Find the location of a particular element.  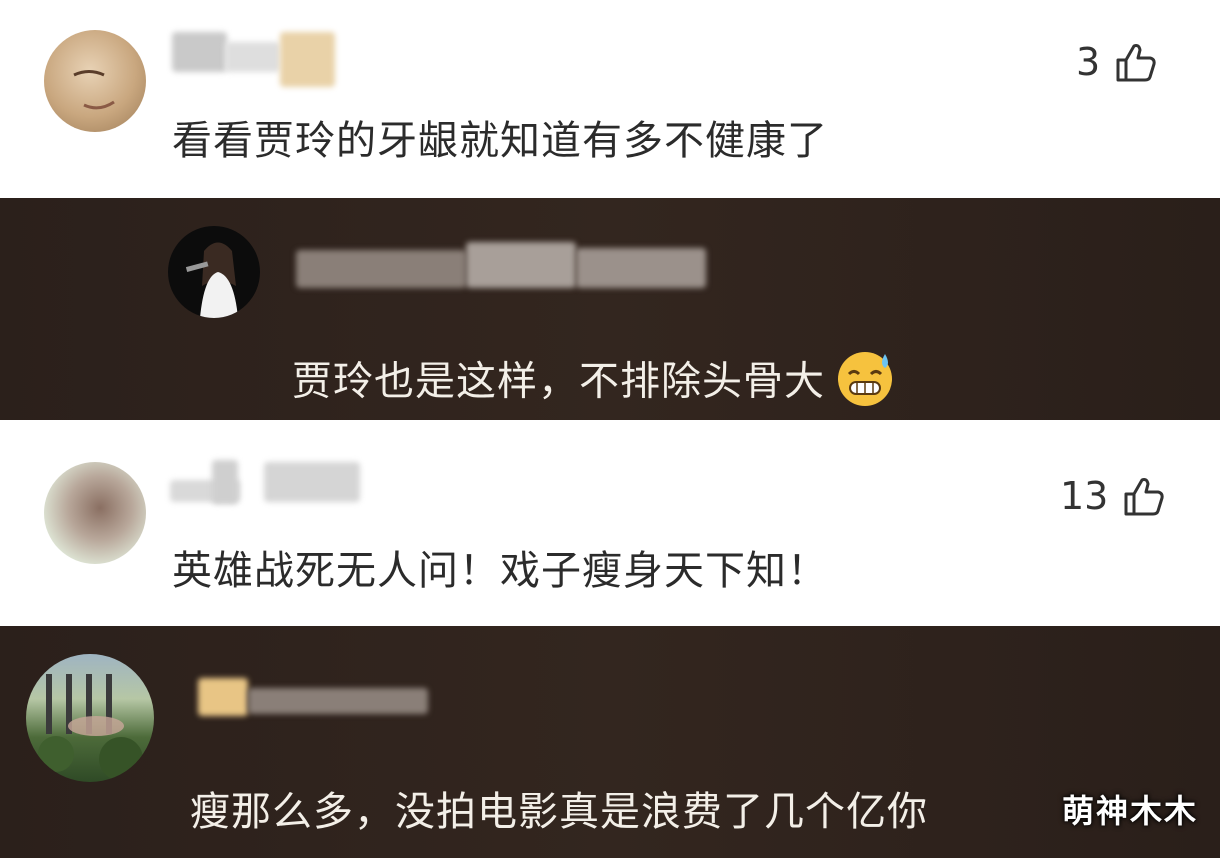

watermark: 萌神木木 is located at coordinates (1129, 811).